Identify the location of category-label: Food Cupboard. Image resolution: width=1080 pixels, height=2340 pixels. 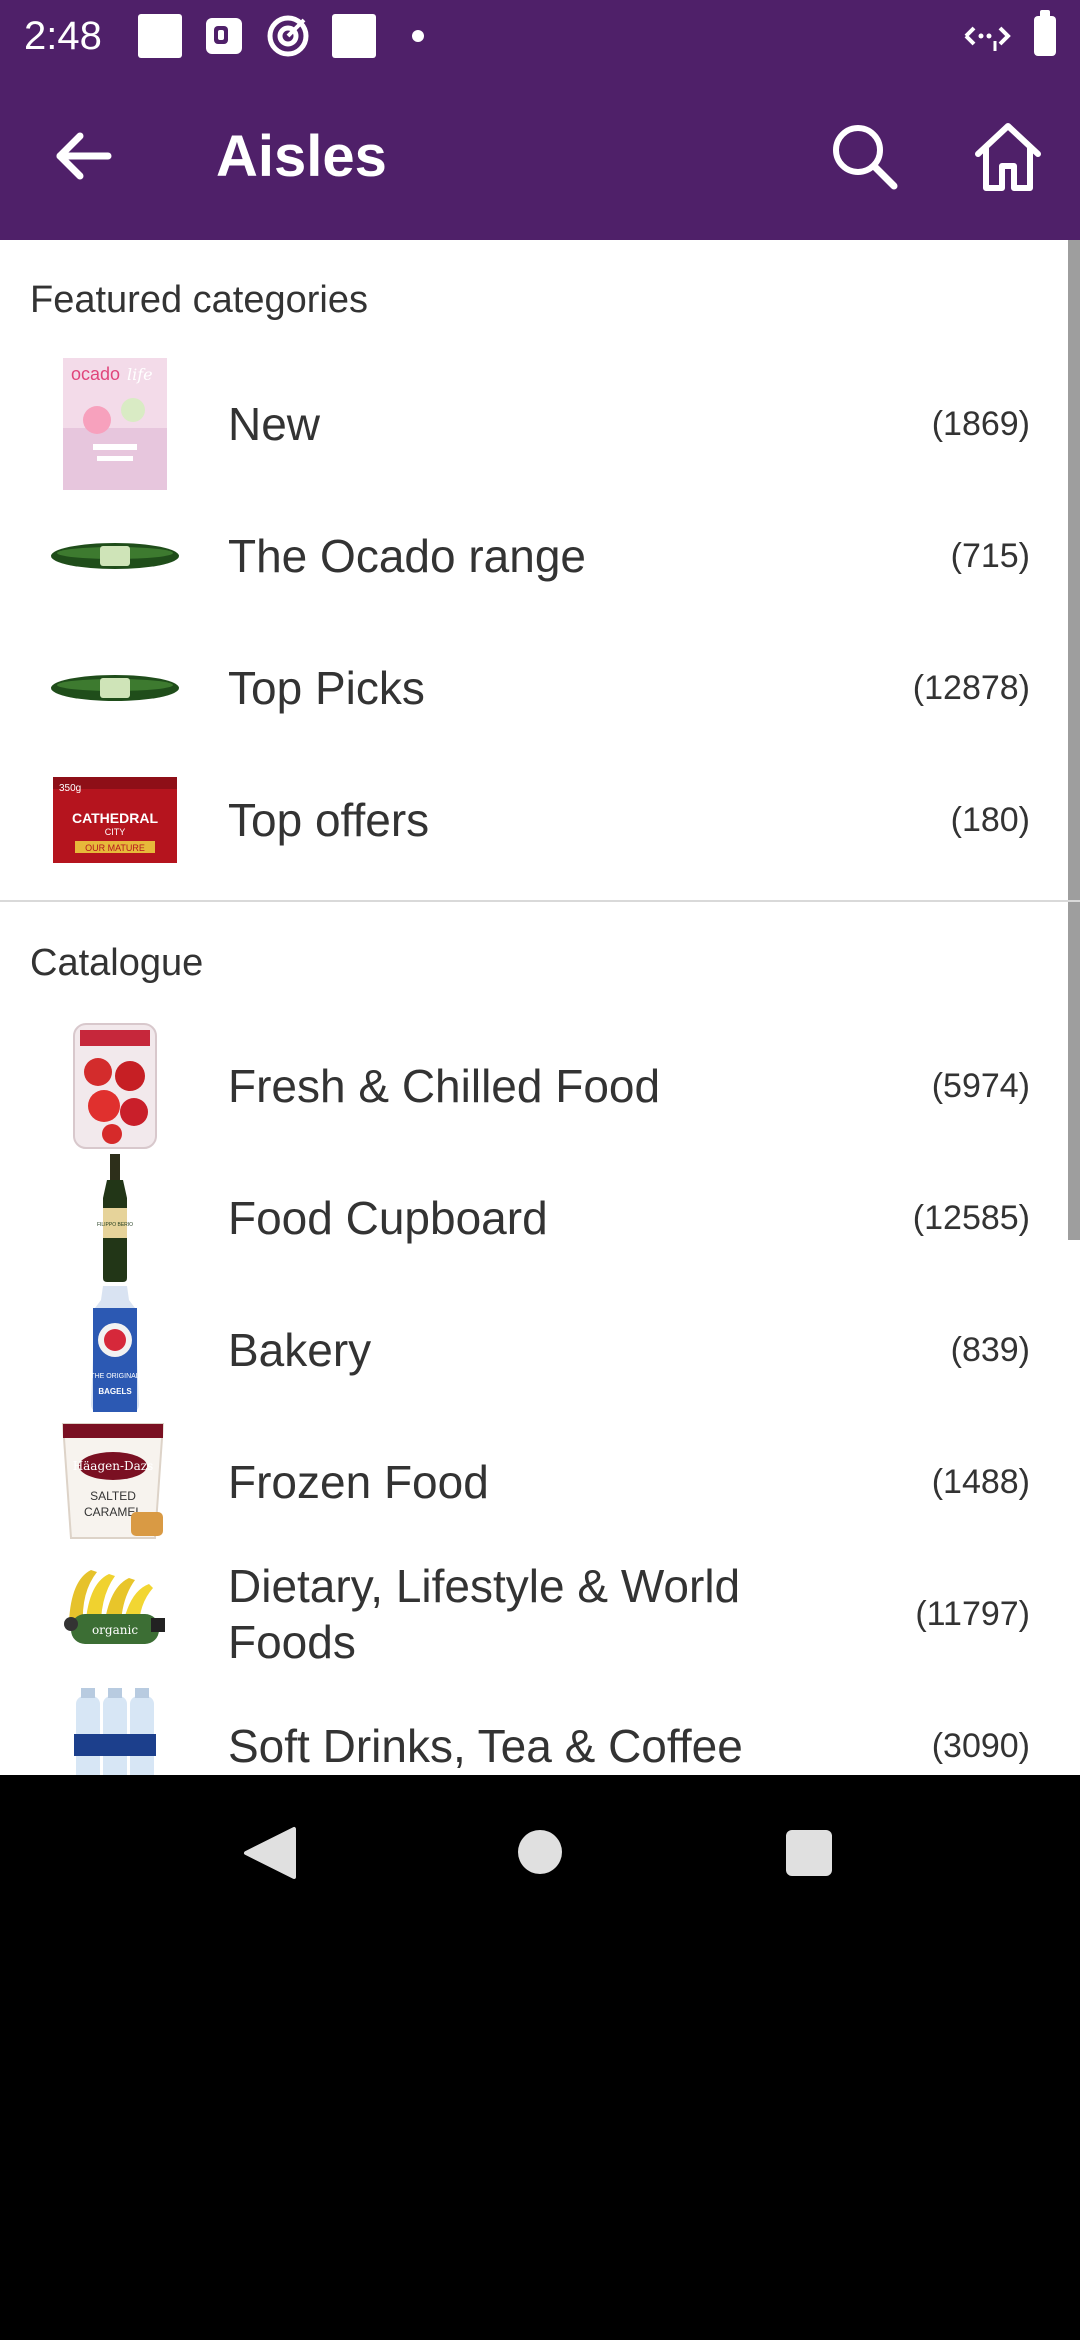
(388, 1218).